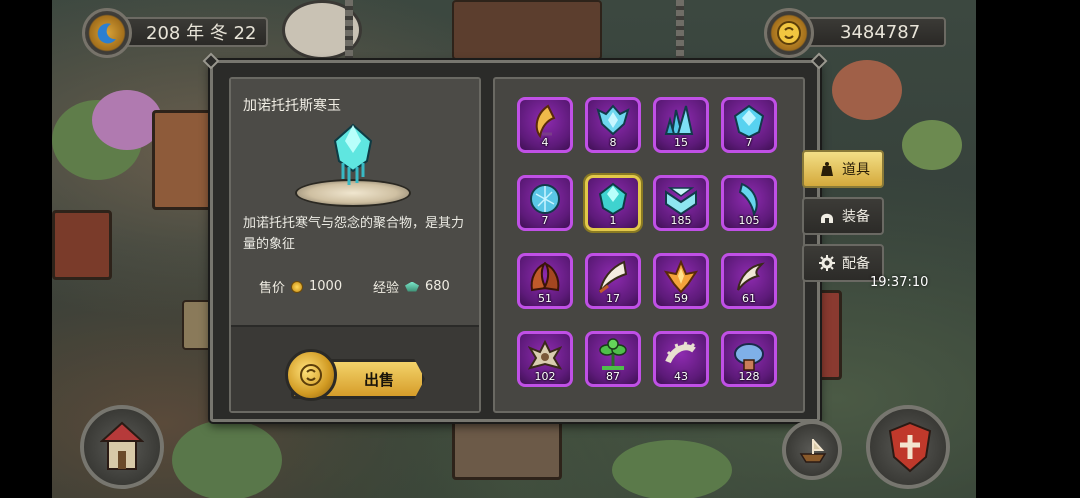 This screenshot has height=498, width=1080. Describe the element at coordinates (899, 282) in the screenshot. I see `clock-display: 19:37:10` at that location.